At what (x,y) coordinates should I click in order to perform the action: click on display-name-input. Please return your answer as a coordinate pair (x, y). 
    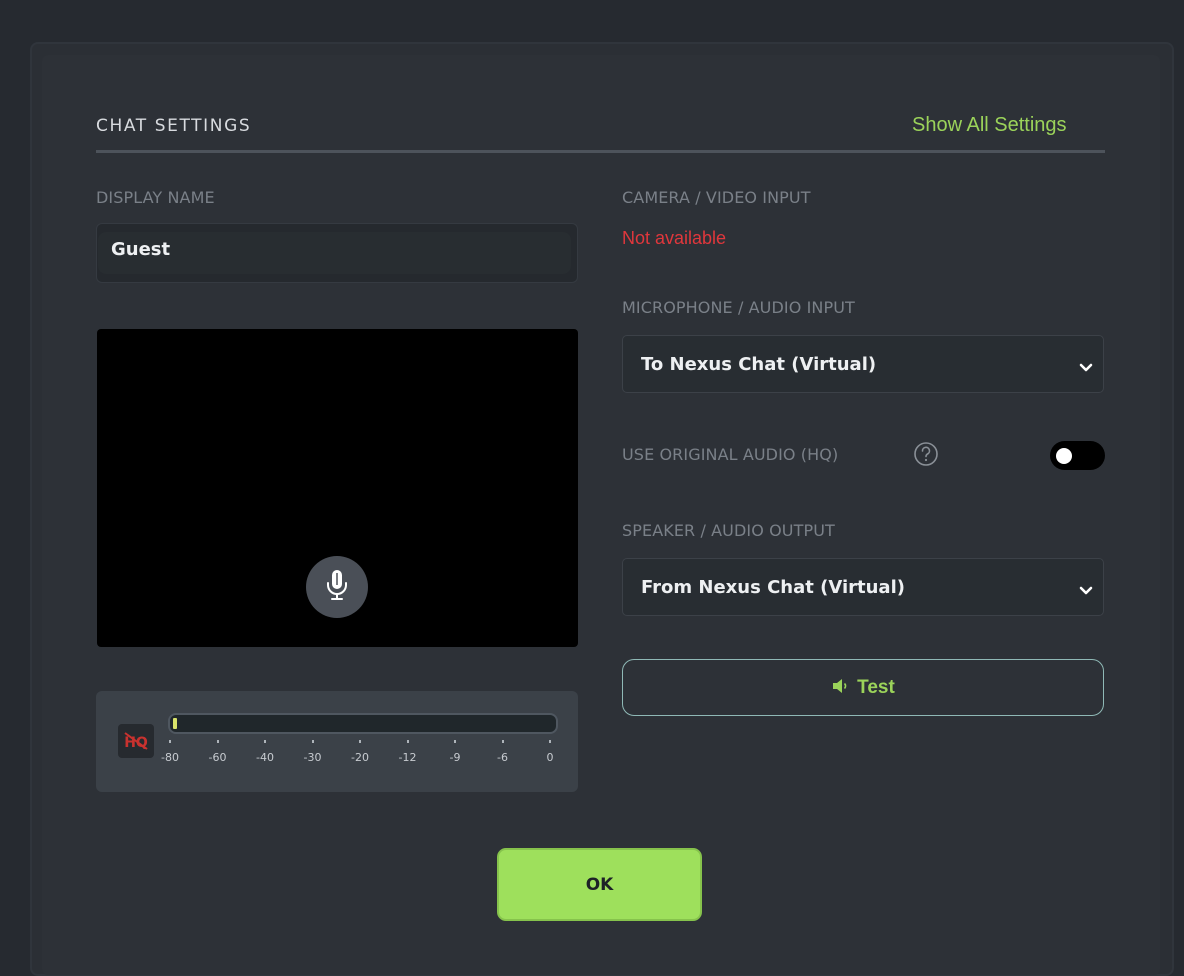
    Looking at the image, I should click on (331, 249).